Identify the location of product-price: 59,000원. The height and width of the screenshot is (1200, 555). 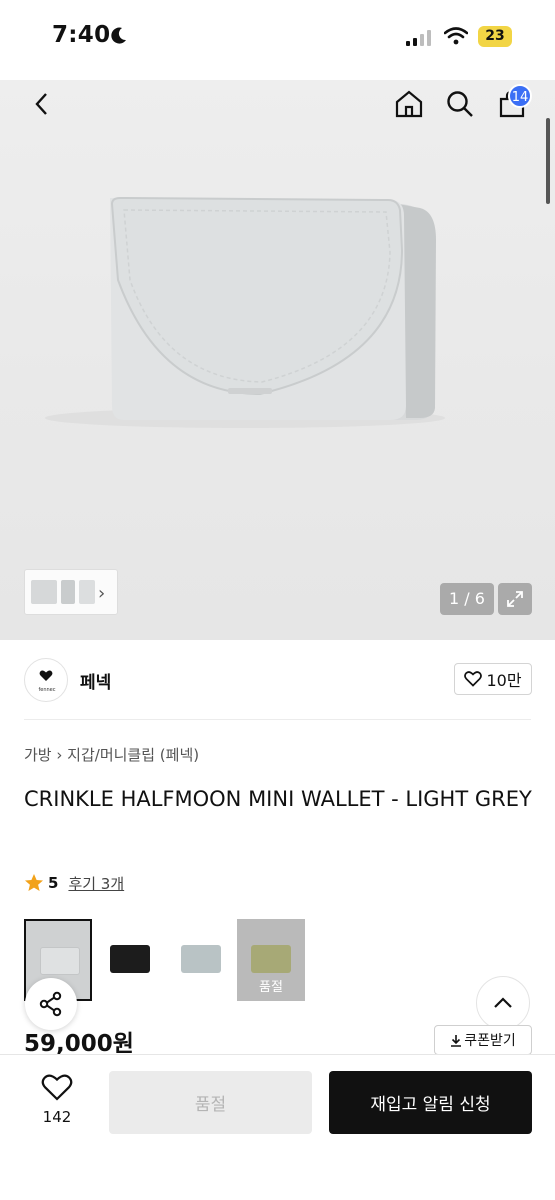
(79, 1044).